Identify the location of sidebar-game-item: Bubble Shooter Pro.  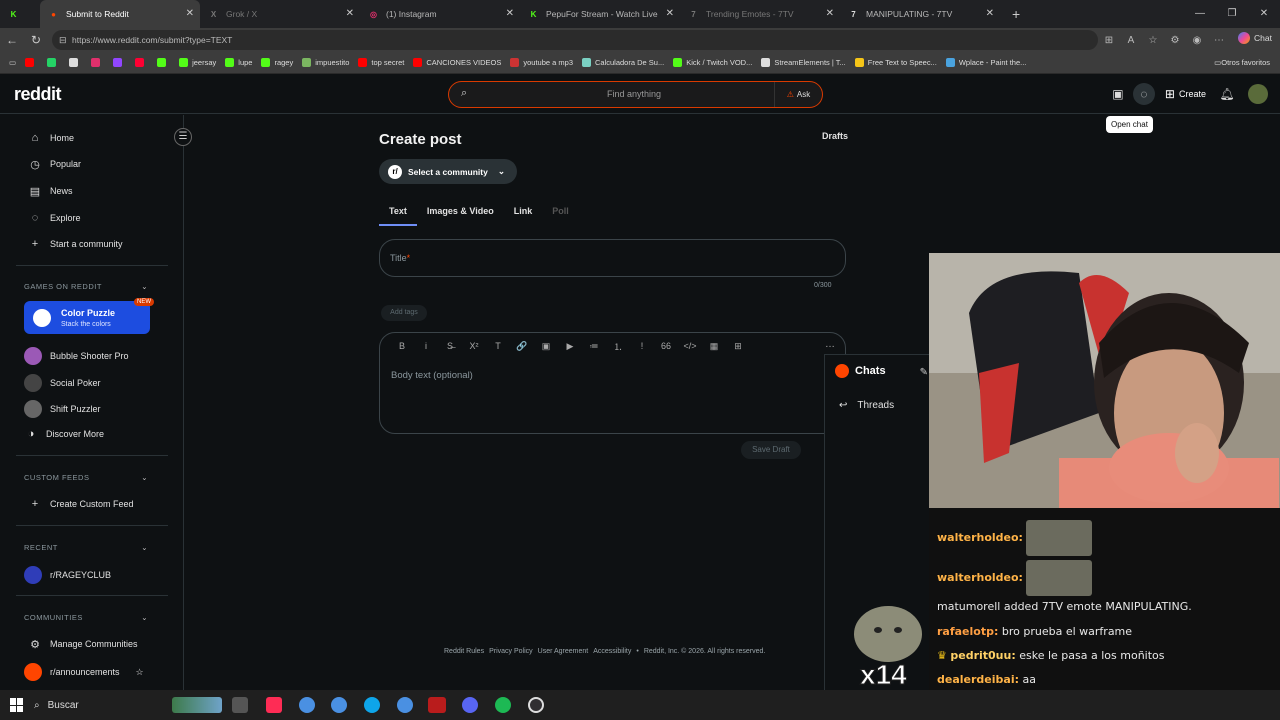
(76, 356).